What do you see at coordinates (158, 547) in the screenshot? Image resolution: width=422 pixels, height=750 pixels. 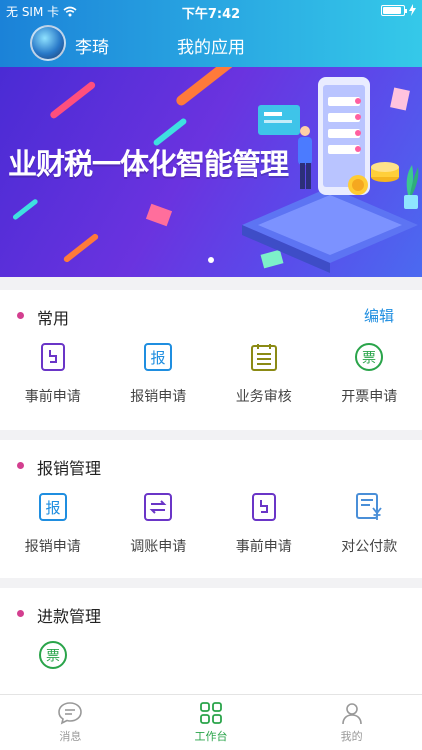 I see `app-item-label: 调账申请` at bounding box center [158, 547].